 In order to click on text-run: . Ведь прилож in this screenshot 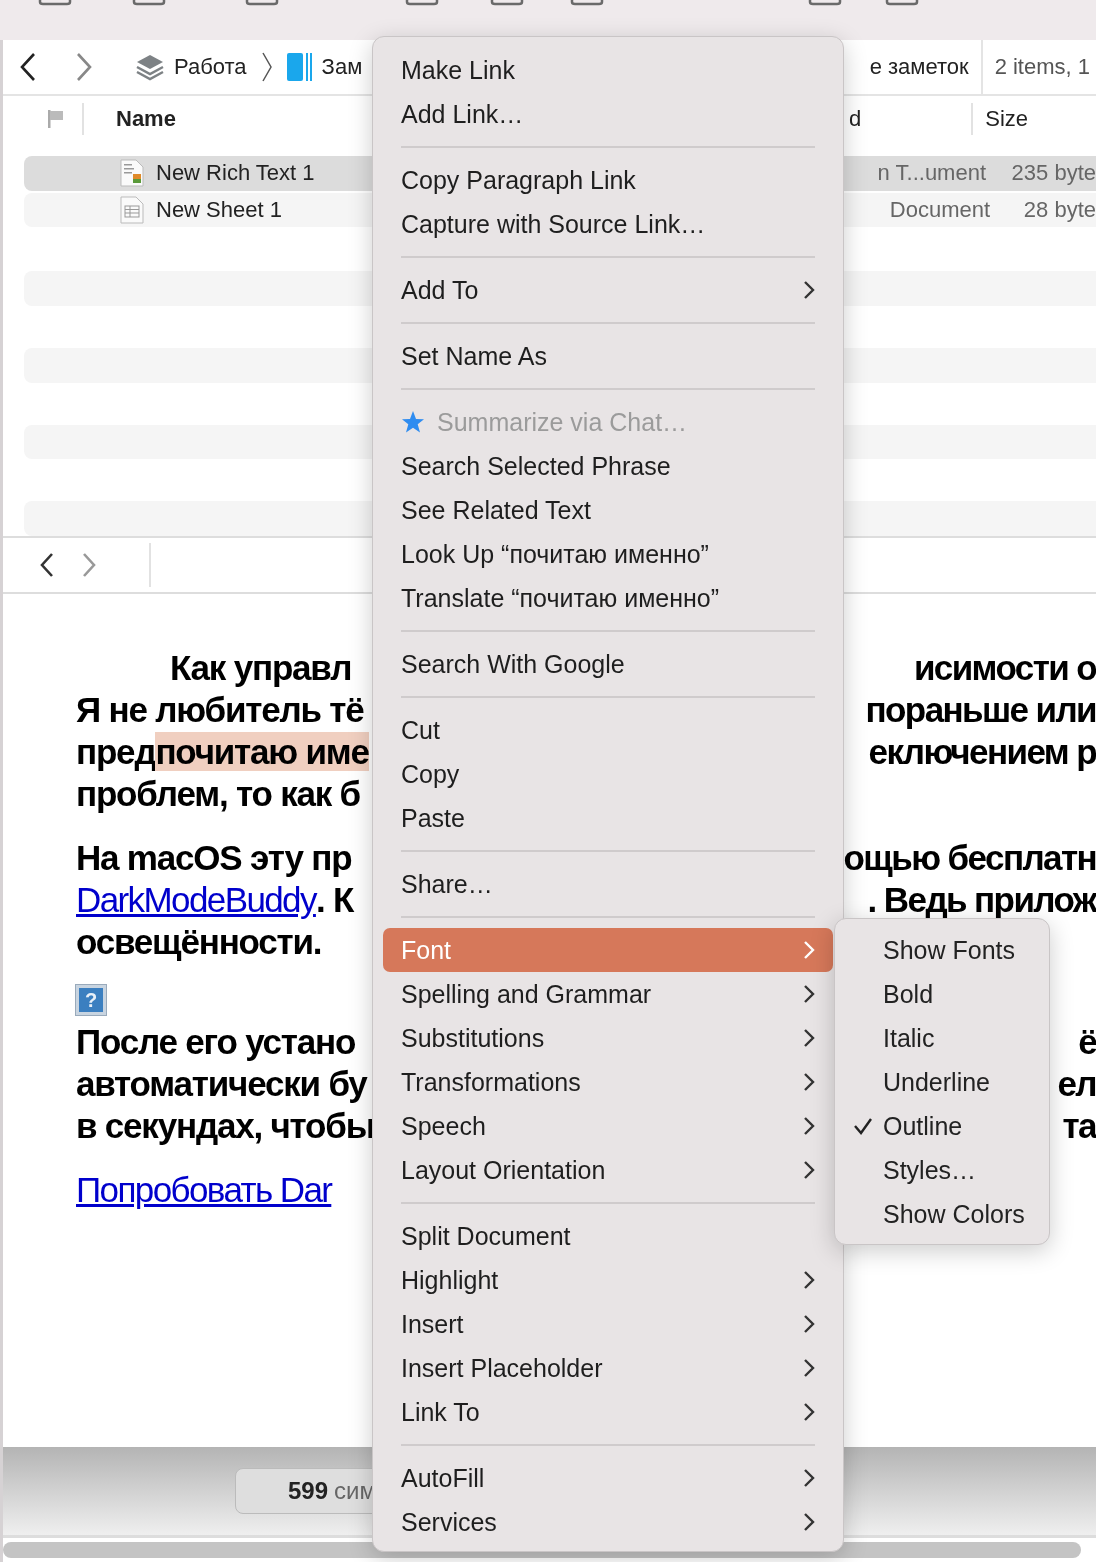, I will do `click(981, 900)`.